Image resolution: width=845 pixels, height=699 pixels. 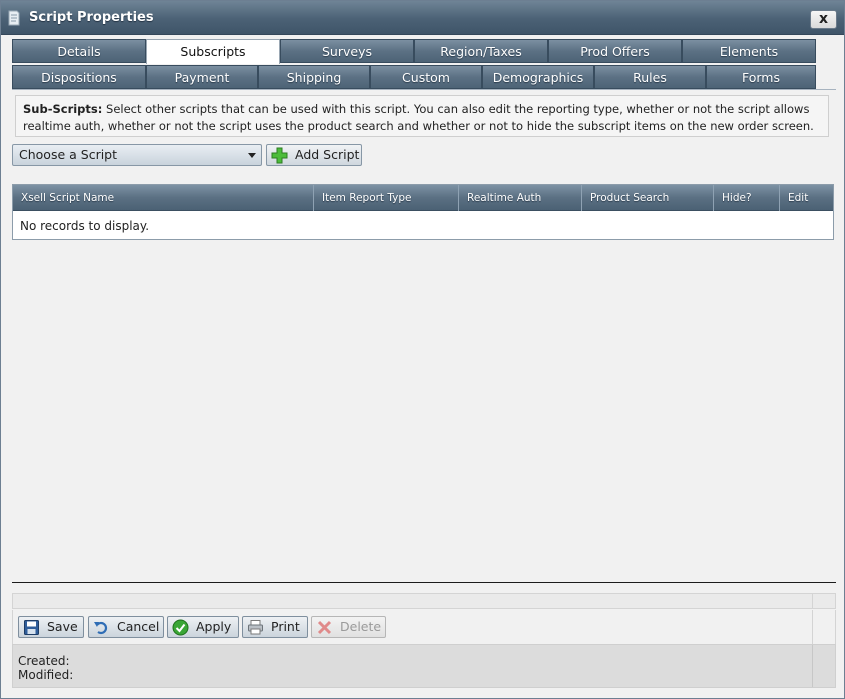 What do you see at coordinates (361, 626) in the screenshot?
I see `delete-label: Delete` at bounding box center [361, 626].